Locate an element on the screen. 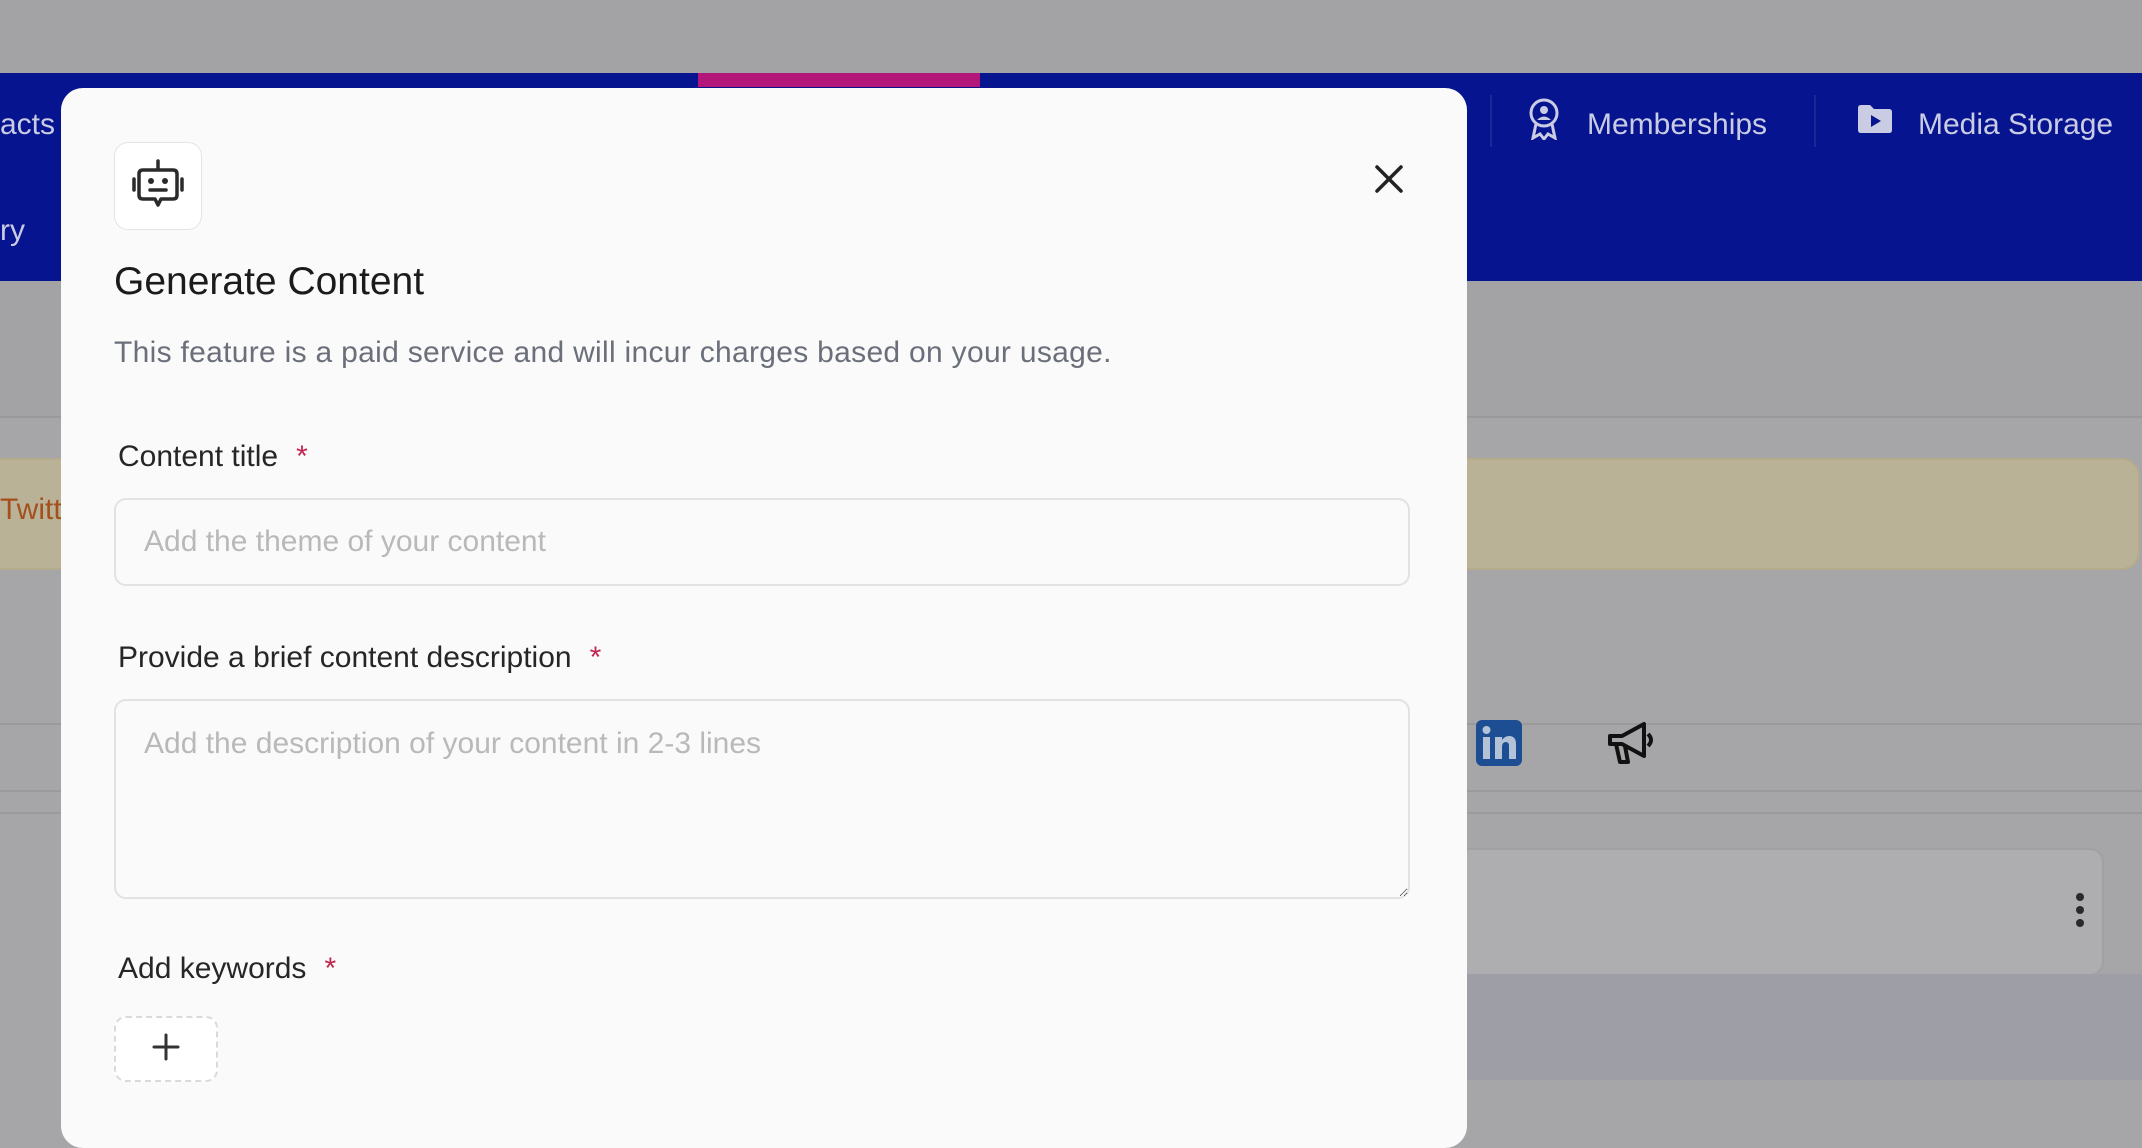  keywords-label: Add keywords * is located at coordinates (227, 969).